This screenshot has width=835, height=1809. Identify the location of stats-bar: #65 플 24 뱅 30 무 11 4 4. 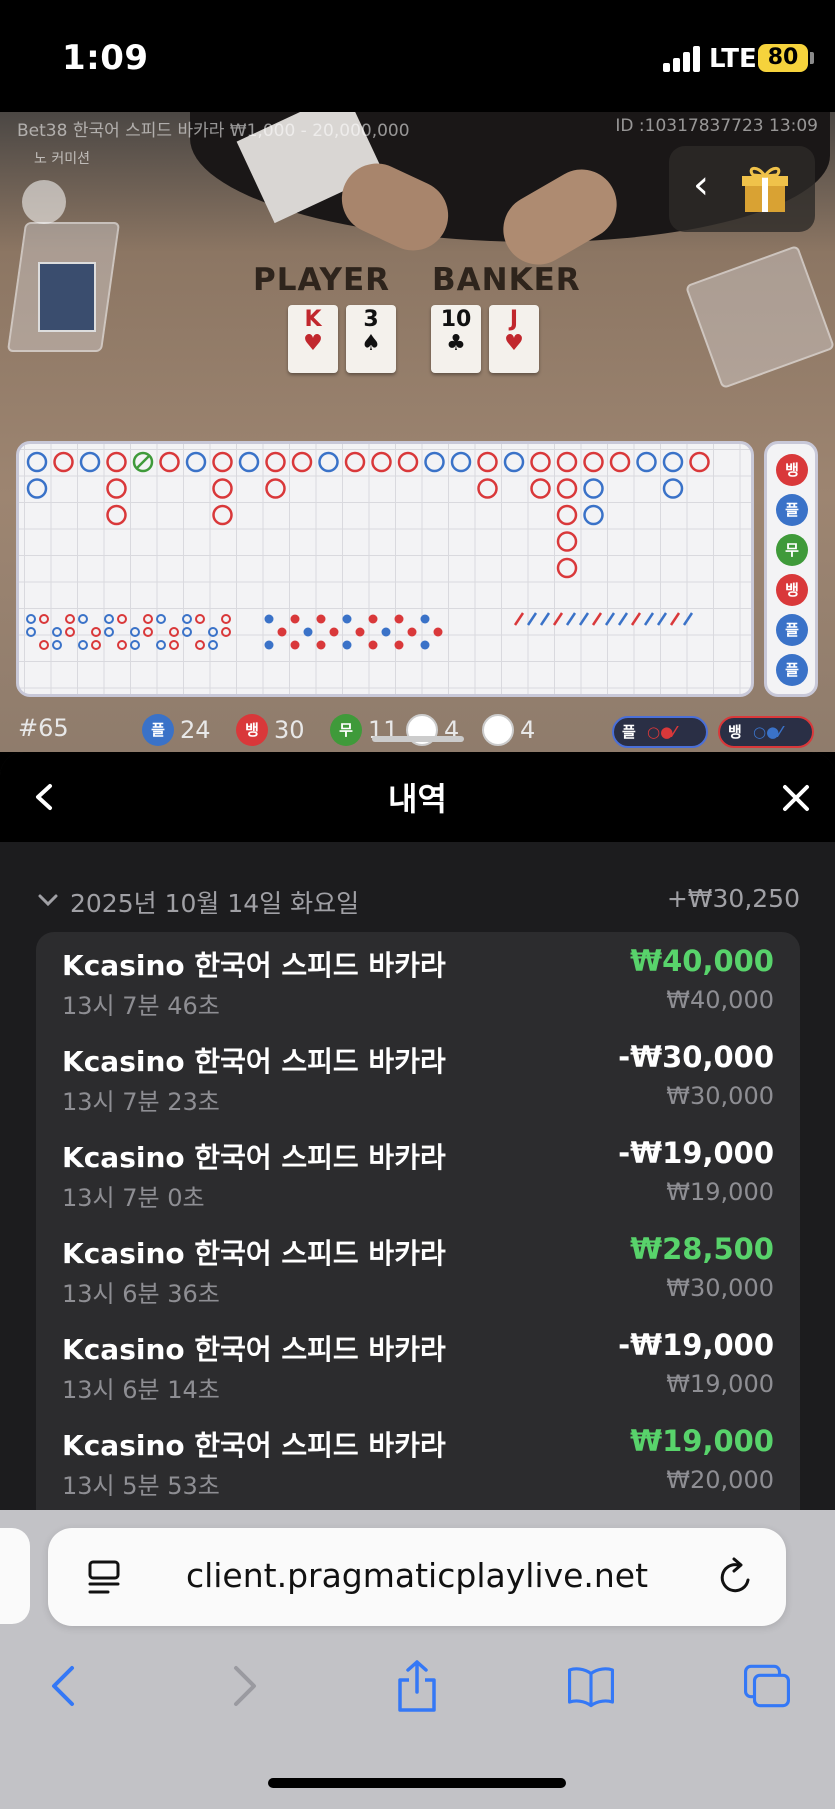
(417, 732).